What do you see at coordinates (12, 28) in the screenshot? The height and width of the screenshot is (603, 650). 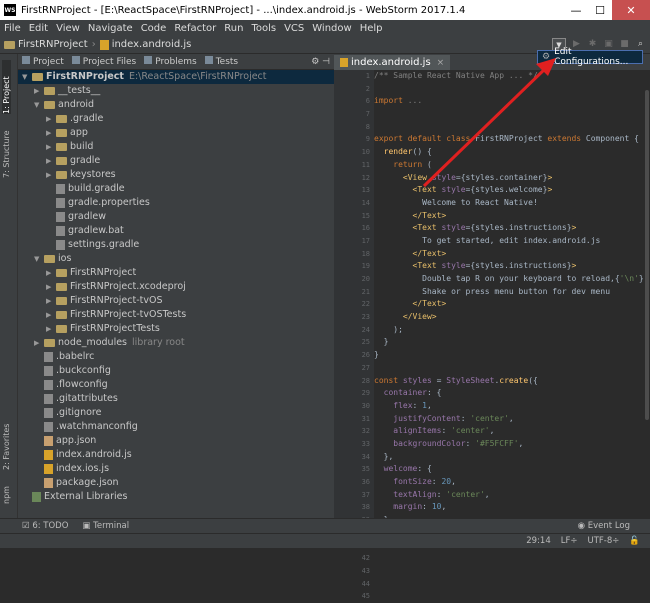 I see `menu-file: File` at bounding box center [12, 28].